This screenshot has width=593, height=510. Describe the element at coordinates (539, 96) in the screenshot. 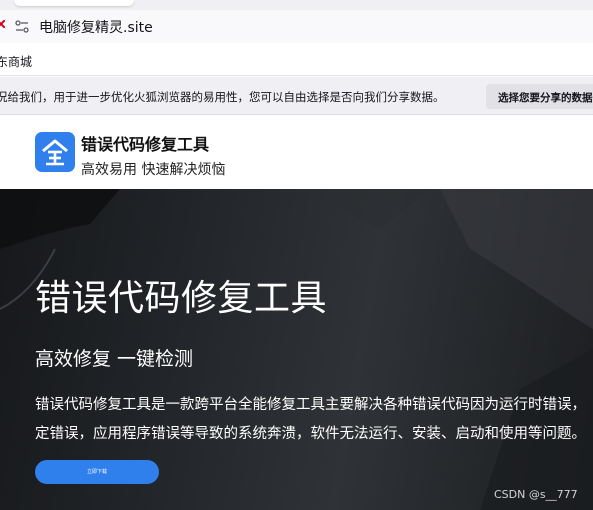

I see `choose-data-button: 选择您要分享的数据` at that location.